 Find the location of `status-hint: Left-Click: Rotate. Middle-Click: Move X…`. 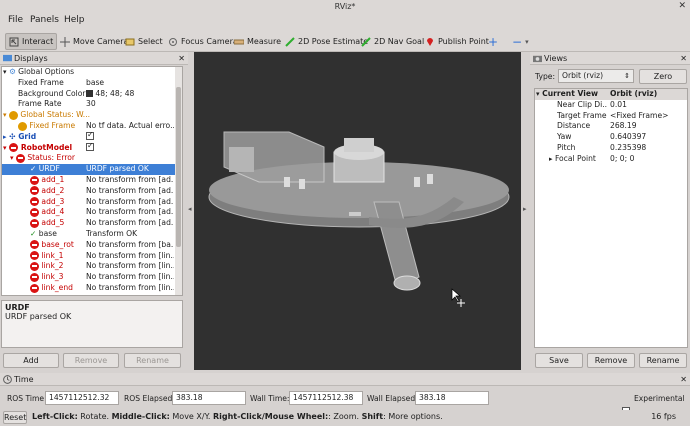

status-hint: Left-Click: Rotate. Middle-Click: Move X… is located at coordinates (237, 416).